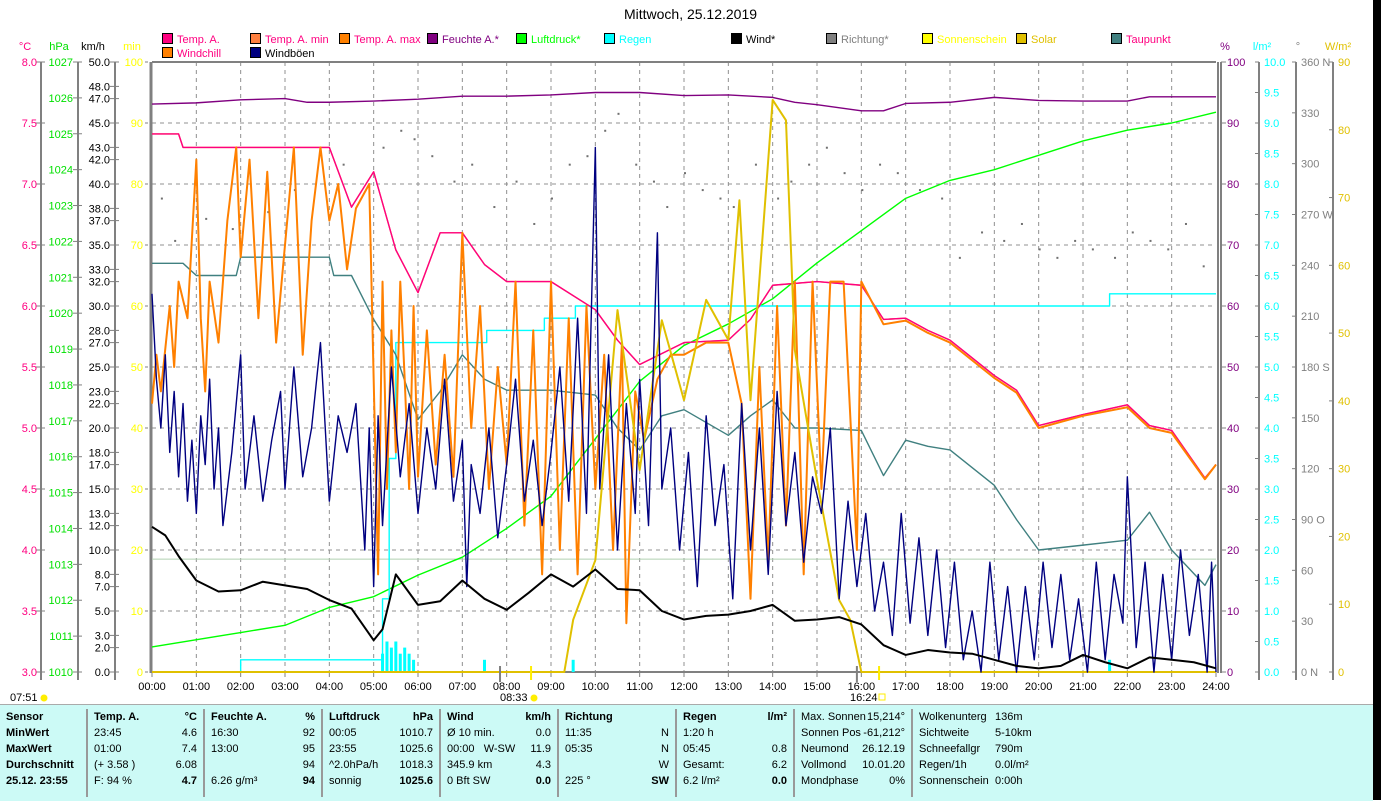 The height and width of the screenshot is (801, 1381). Describe the element at coordinates (499, 733) in the screenshot. I see `summary-row: Ø 10 min. 0.0` at that location.